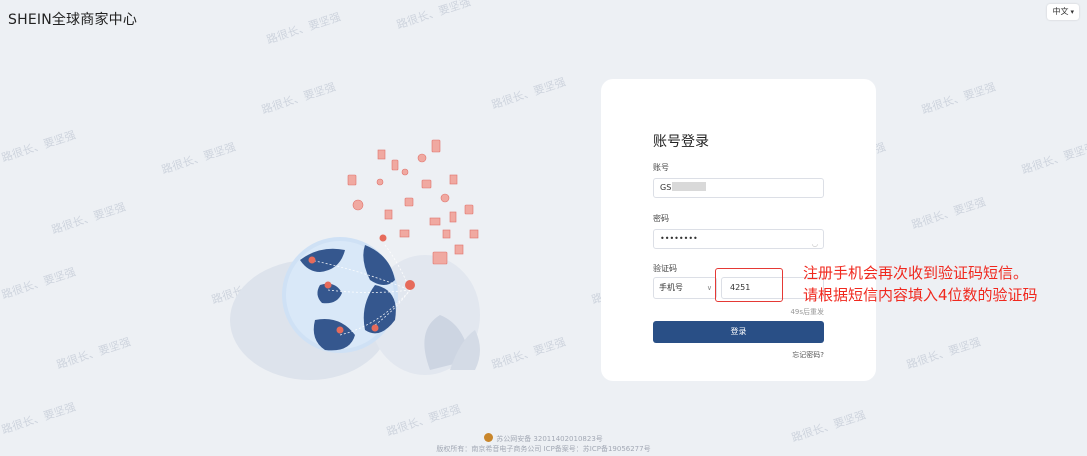  What do you see at coordinates (1072, 12) in the screenshot?
I see `chevron-down-icon: ▾` at bounding box center [1072, 12].